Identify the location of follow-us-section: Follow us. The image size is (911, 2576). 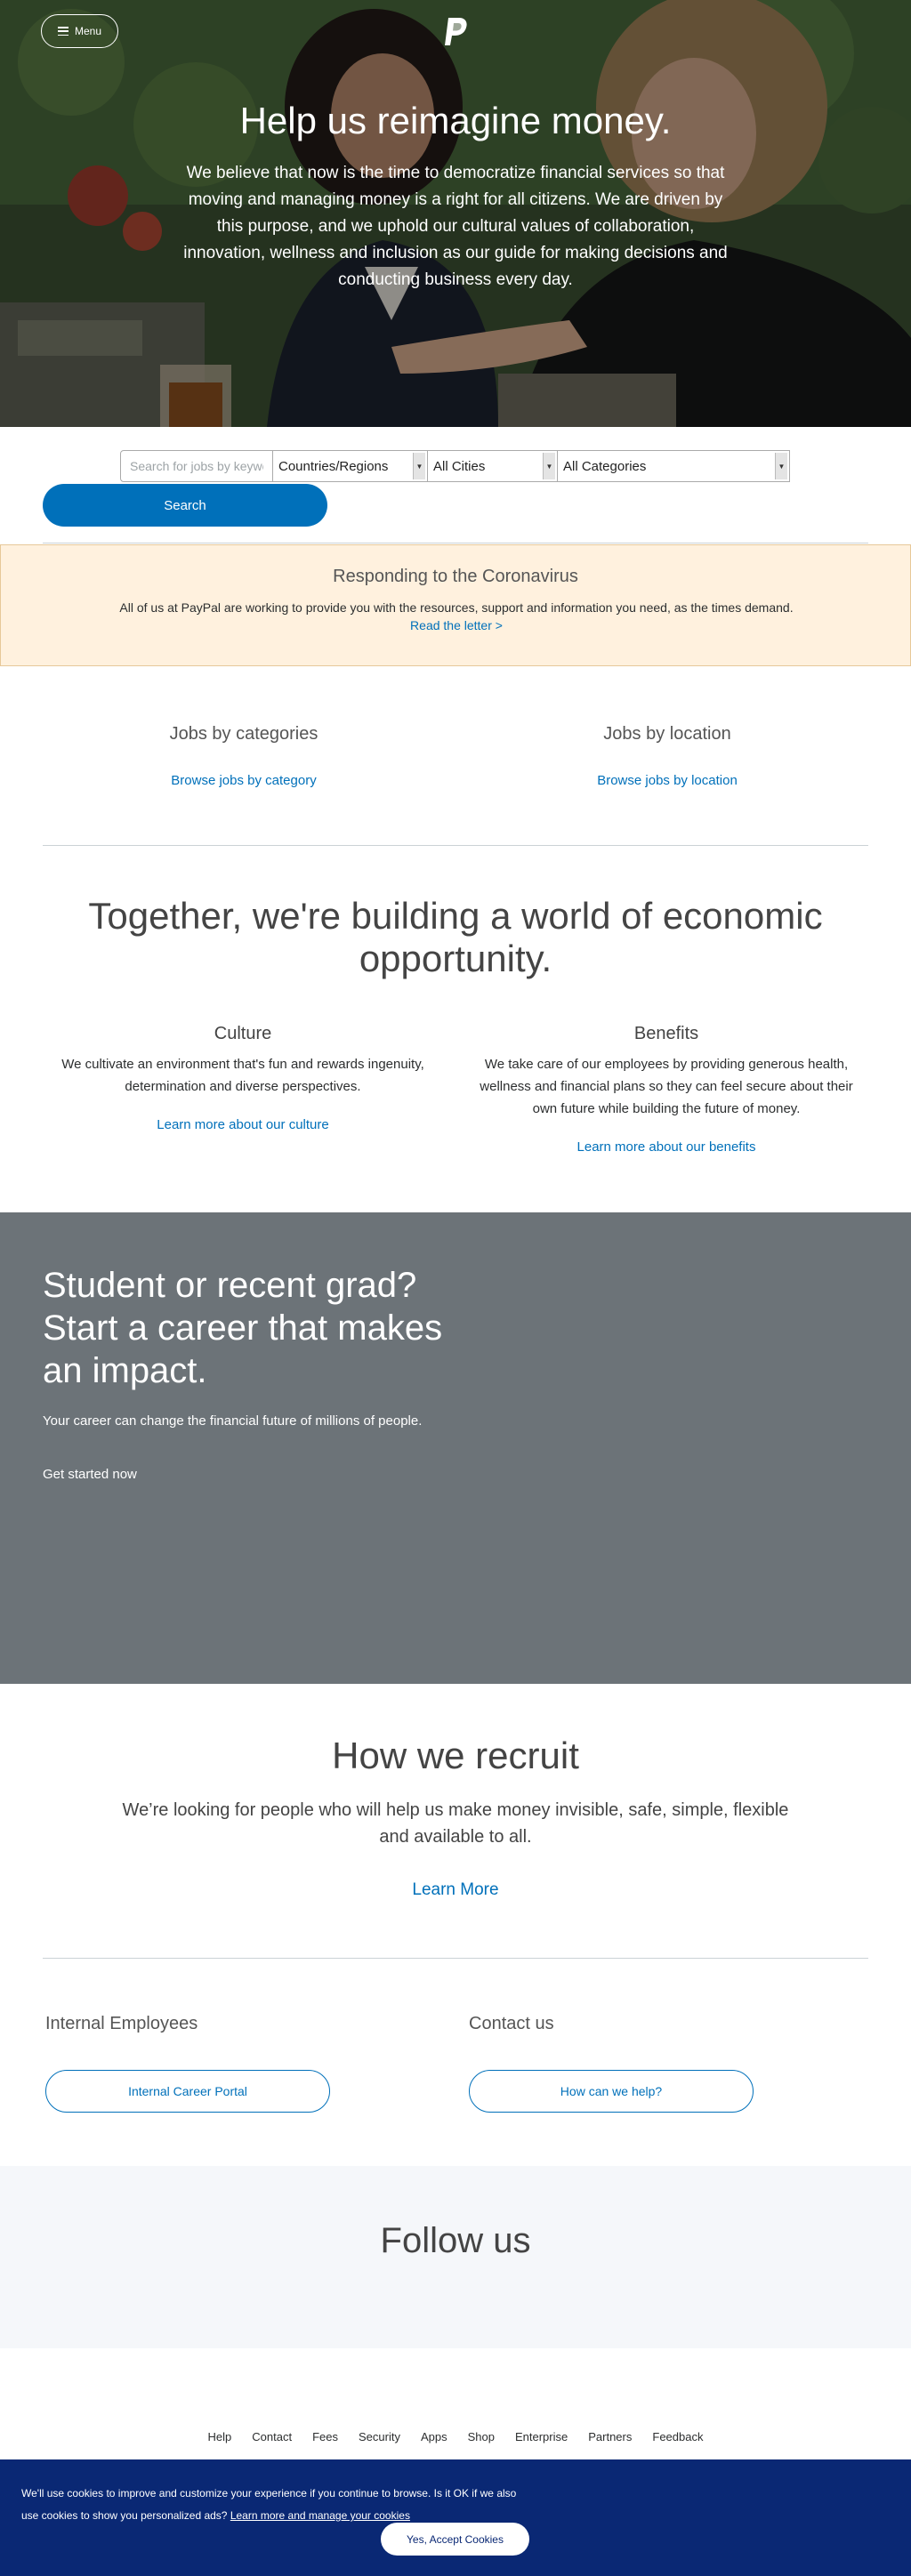
(455, 2257).